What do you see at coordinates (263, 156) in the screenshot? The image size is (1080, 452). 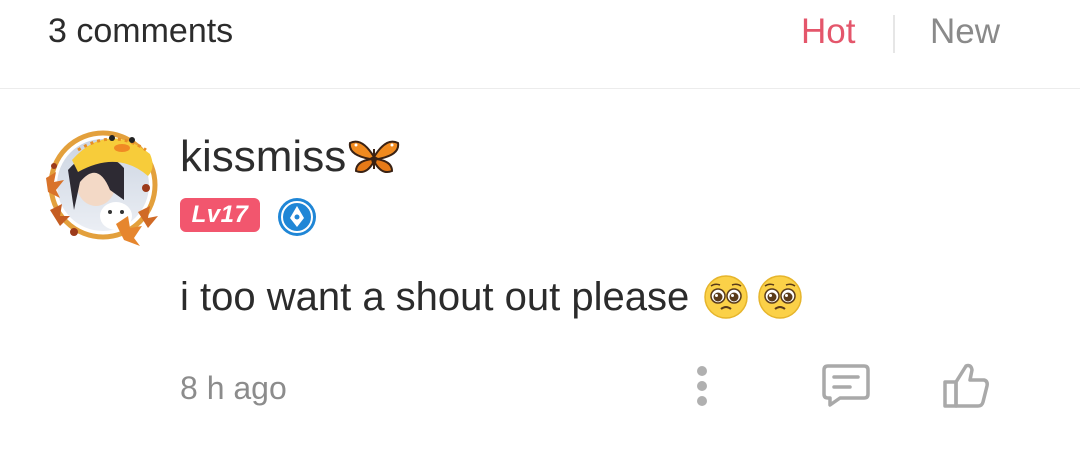 I see `username-text: kissmiss` at bounding box center [263, 156].